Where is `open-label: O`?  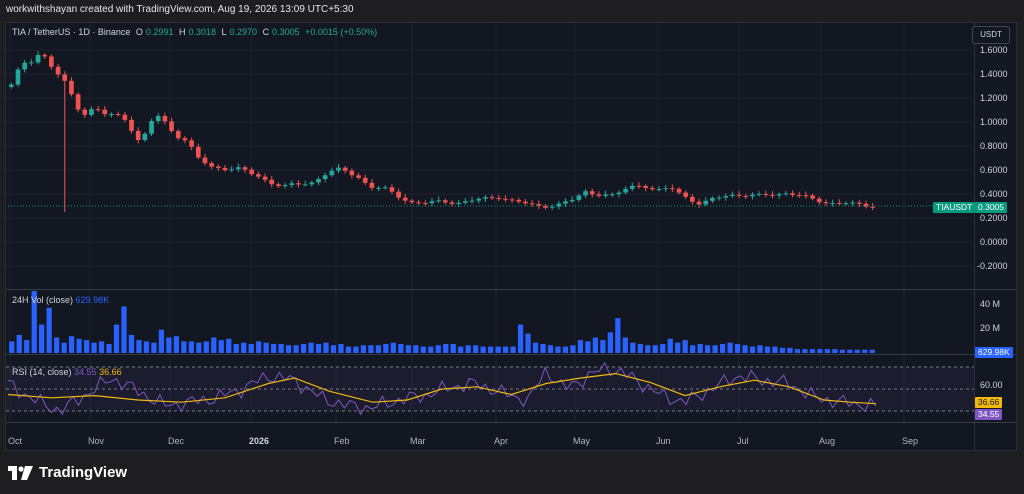
open-label: O is located at coordinates (139, 32).